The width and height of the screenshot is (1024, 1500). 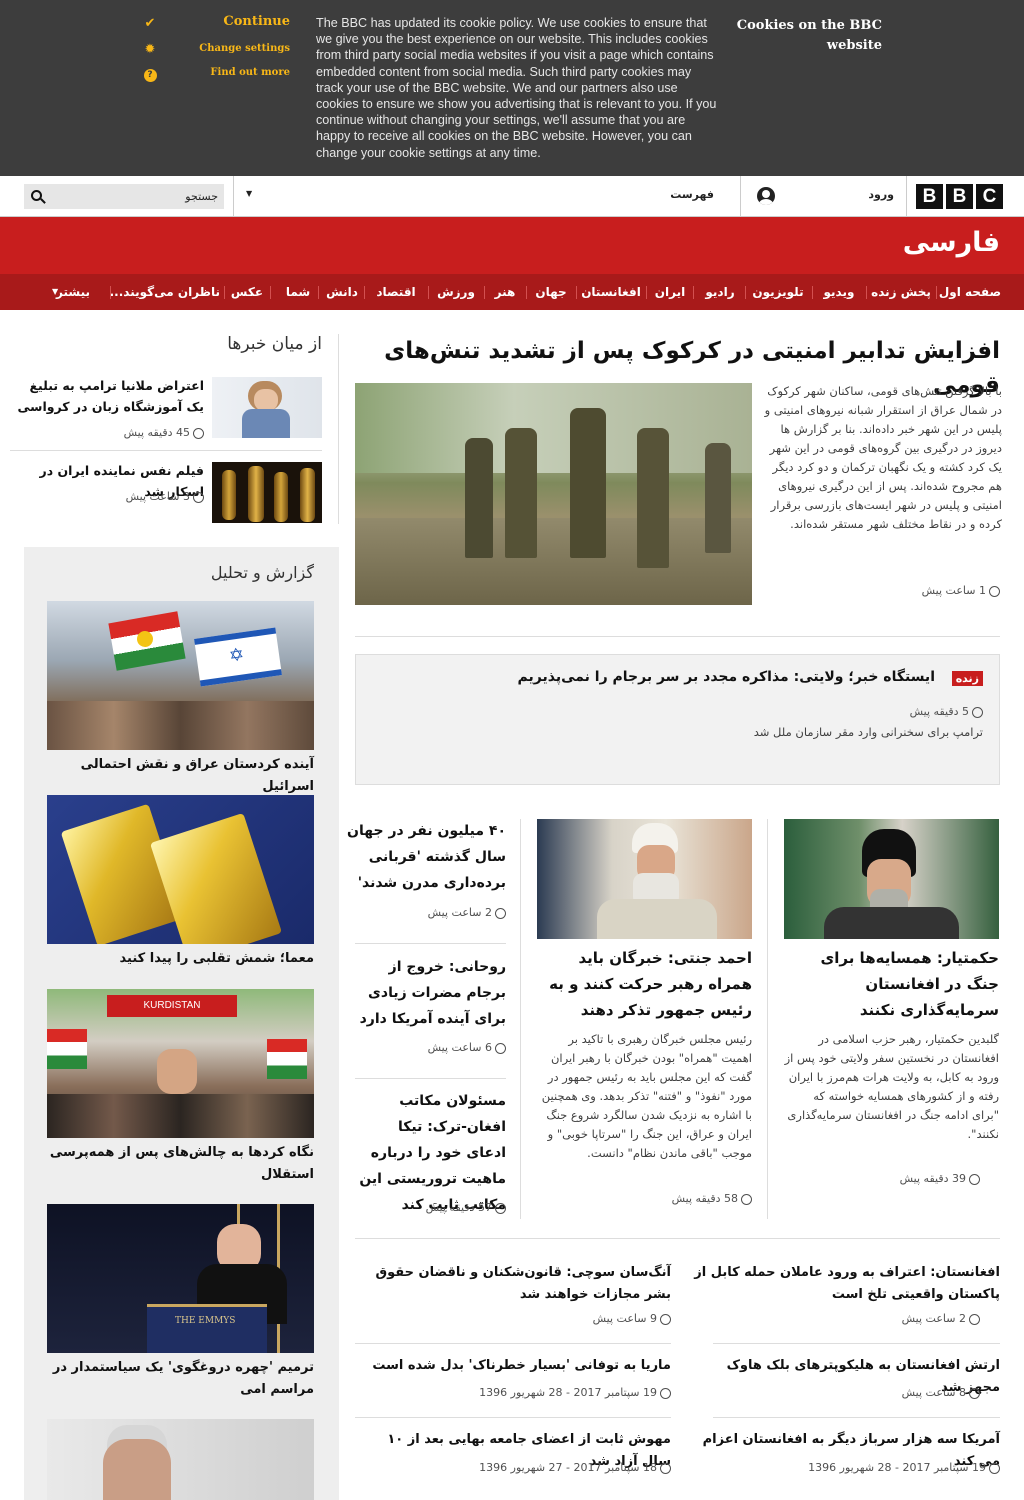 What do you see at coordinates (487, 196) in the screenshot?
I see `menu-button: فهرست ▼` at bounding box center [487, 196].